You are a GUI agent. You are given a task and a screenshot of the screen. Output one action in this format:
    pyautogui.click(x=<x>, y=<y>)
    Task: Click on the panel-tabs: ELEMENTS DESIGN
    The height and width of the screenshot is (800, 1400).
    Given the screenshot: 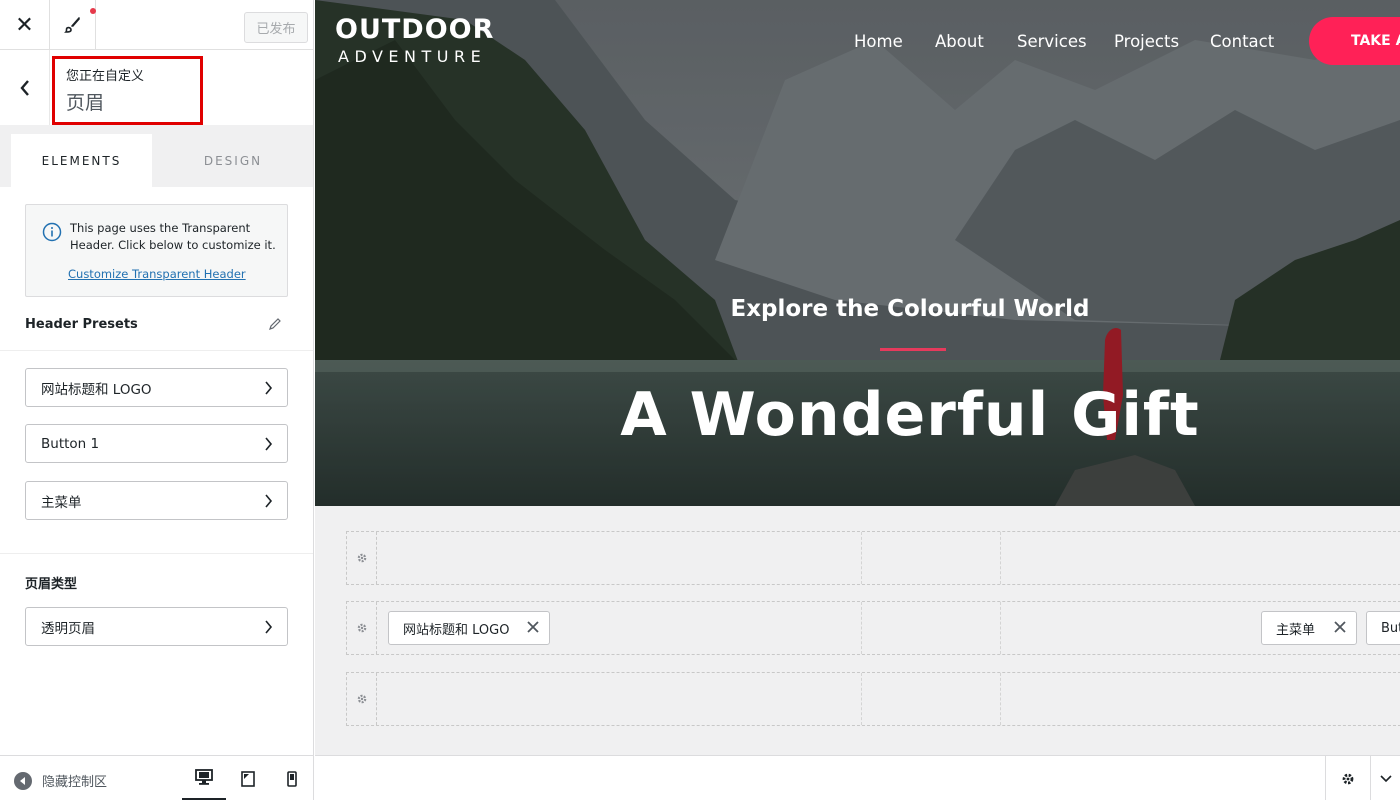 What is the action you would take?
    pyautogui.click(x=156, y=156)
    